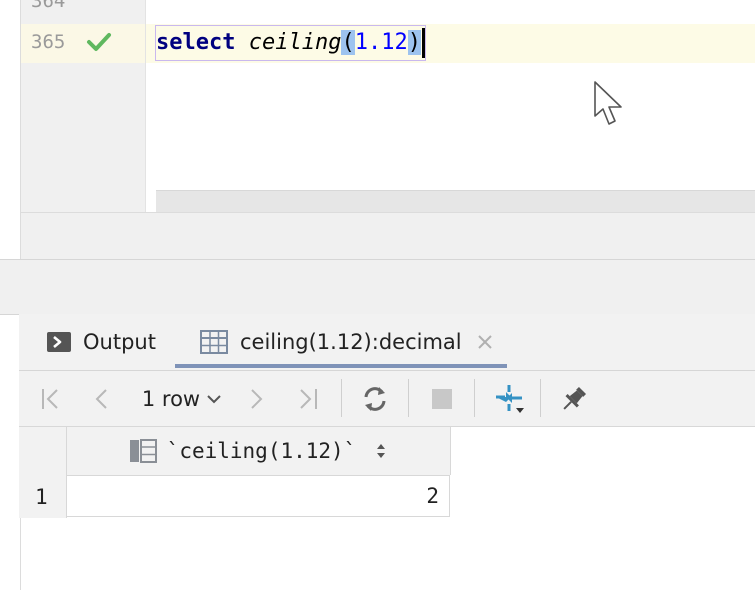 The width and height of the screenshot is (755, 590). I want to click on results-tab-bar: Output ceiling(1.12):decimal, so click(387, 342).